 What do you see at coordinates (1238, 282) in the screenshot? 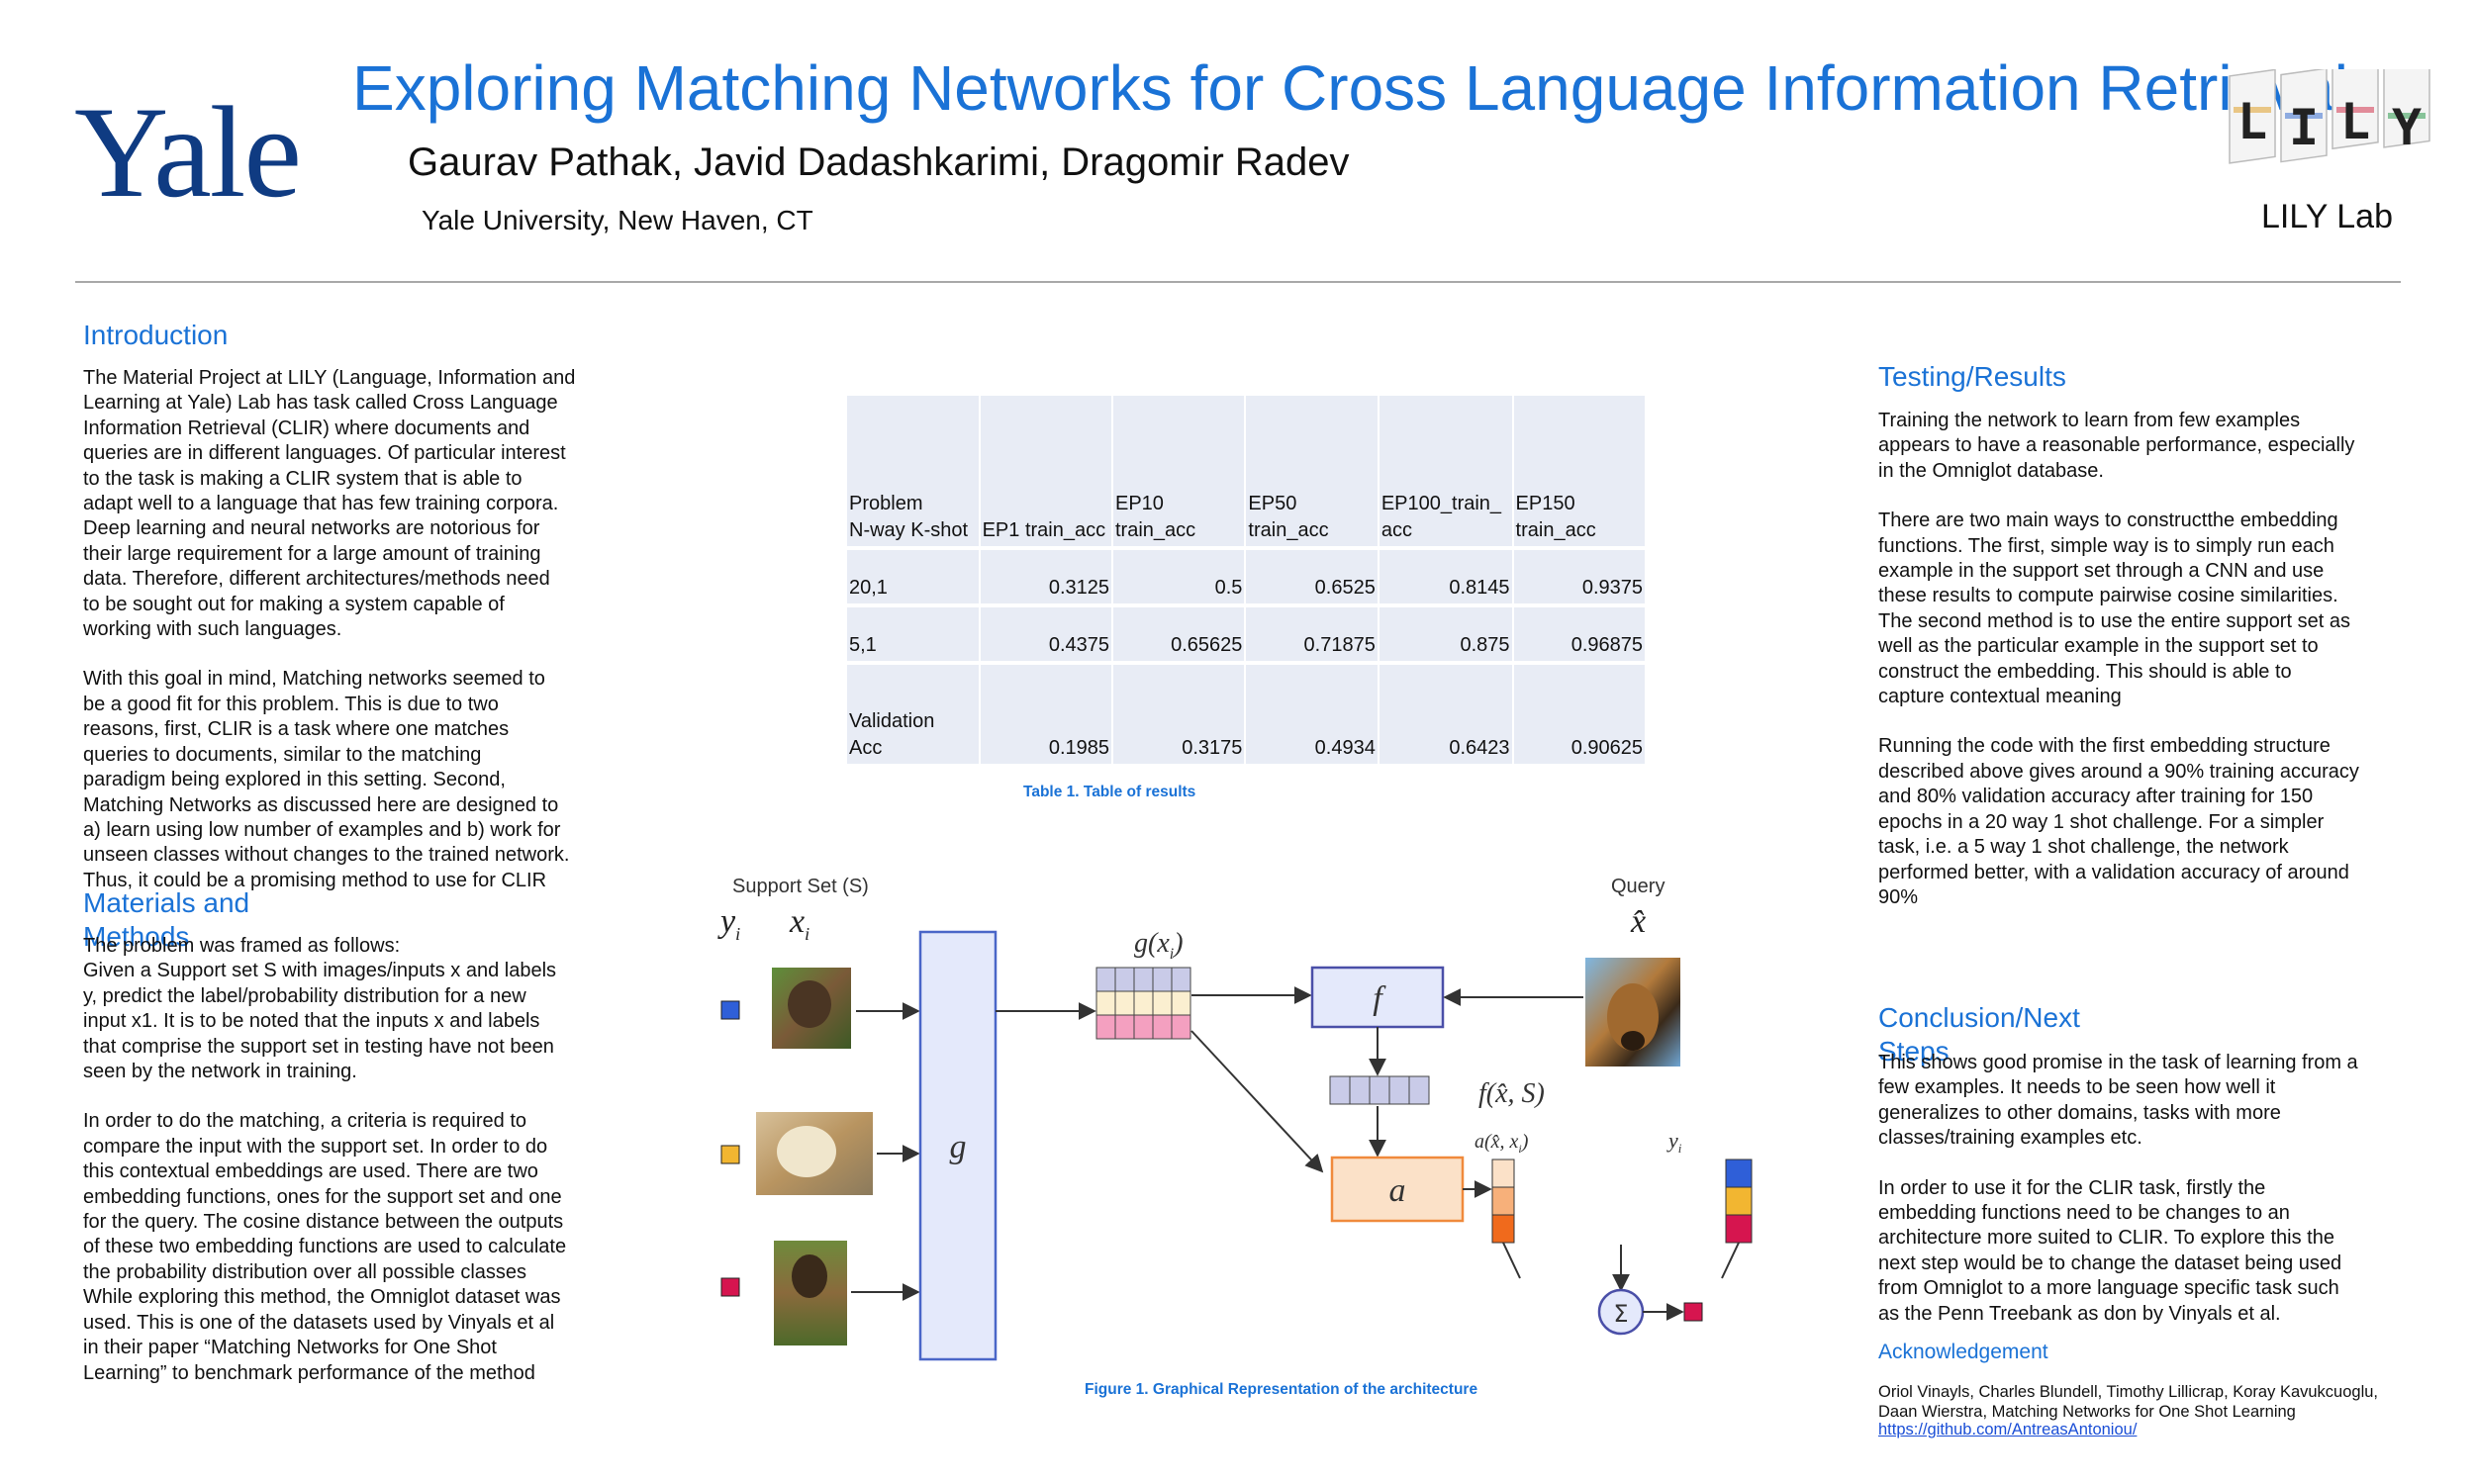
I see `header-divider` at bounding box center [1238, 282].